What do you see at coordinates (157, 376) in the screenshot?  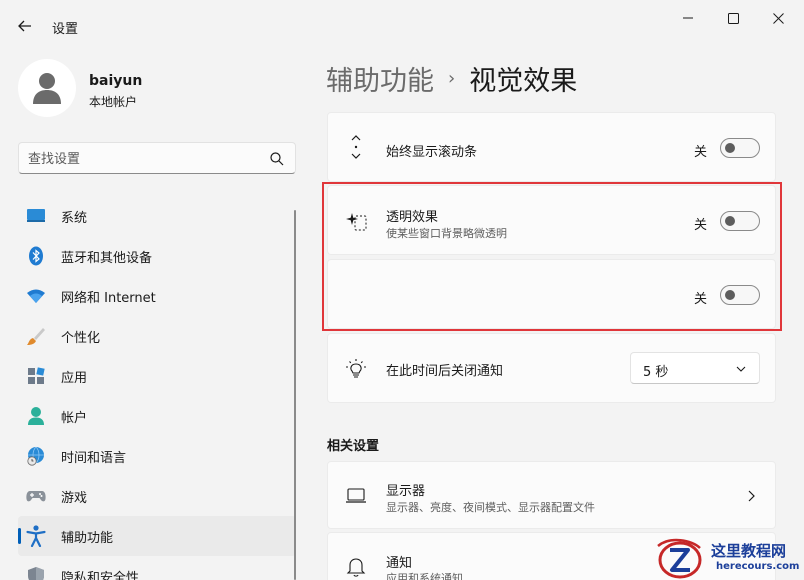 I see `sidebar-item-apps: 应用` at bounding box center [157, 376].